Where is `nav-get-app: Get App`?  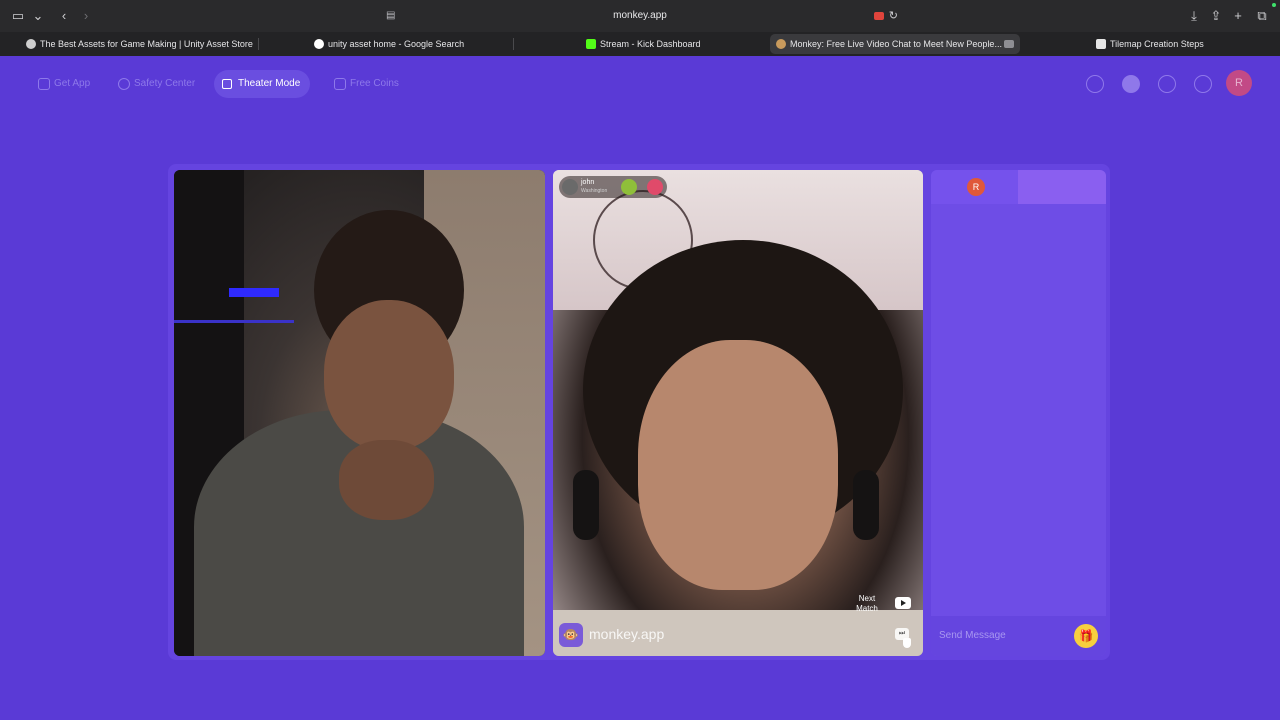 nav-get-app: Get App is located at coordinates (65, 84).